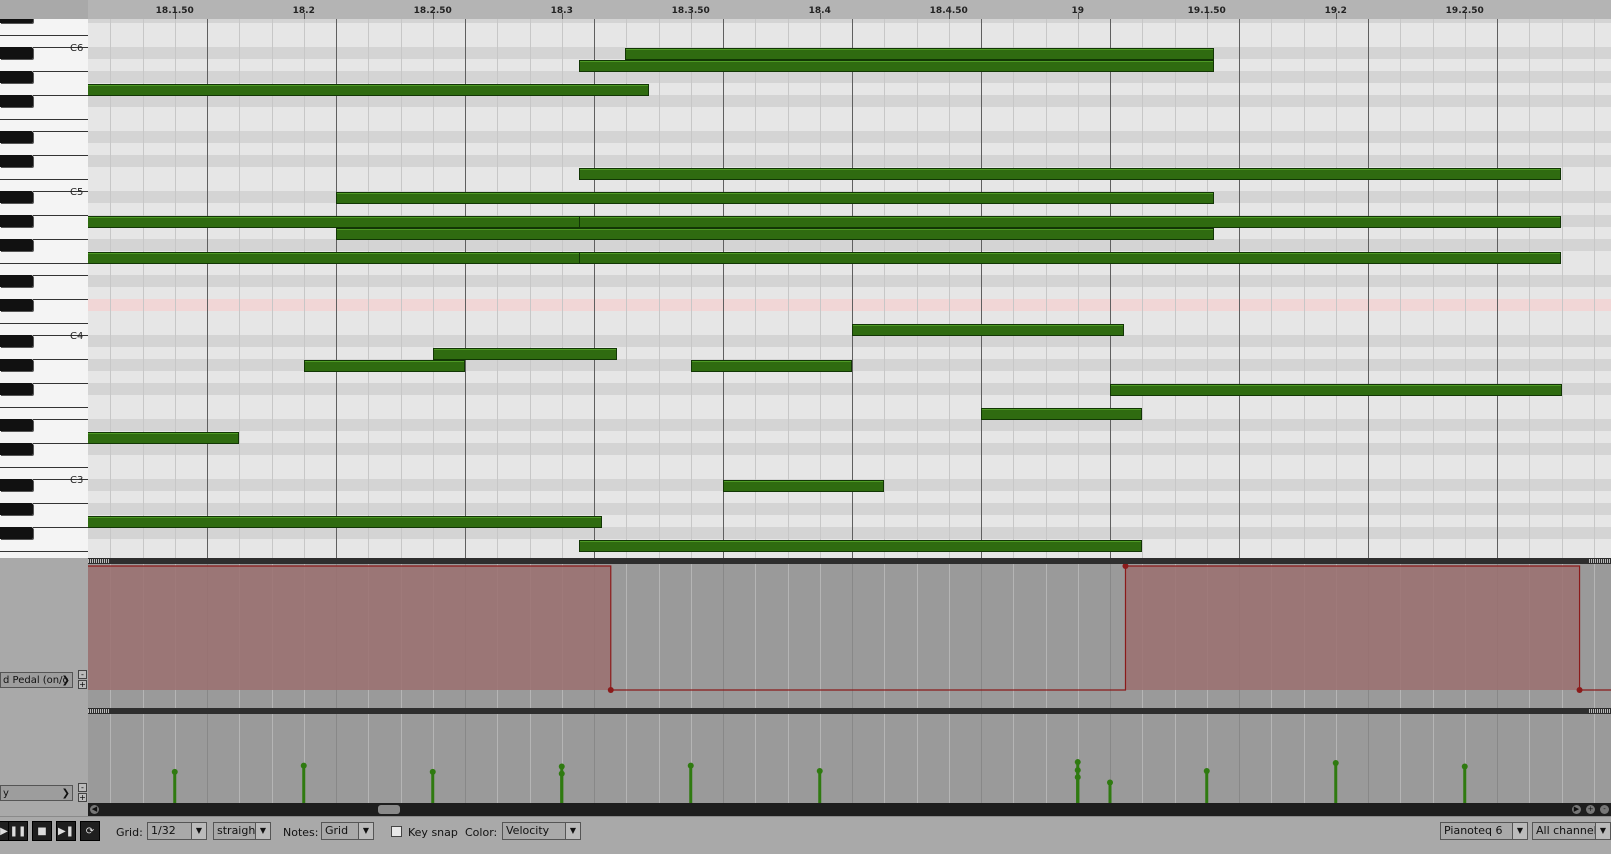 The image size is (1611, 854). Describe the element at coordinates (1590, 809) in the screenshot. I see `zoom-in-icon: +` at that location.